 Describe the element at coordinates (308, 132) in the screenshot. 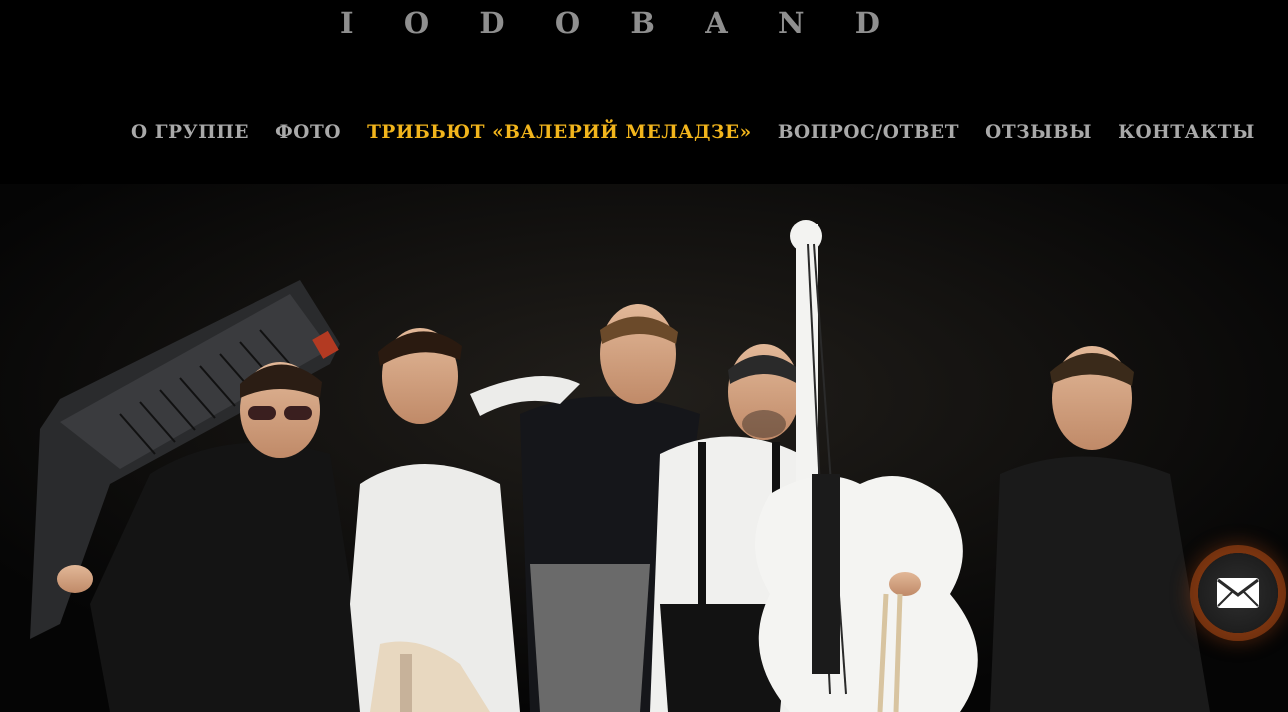

I see `nav-item-photo: ФОТО` at that location.